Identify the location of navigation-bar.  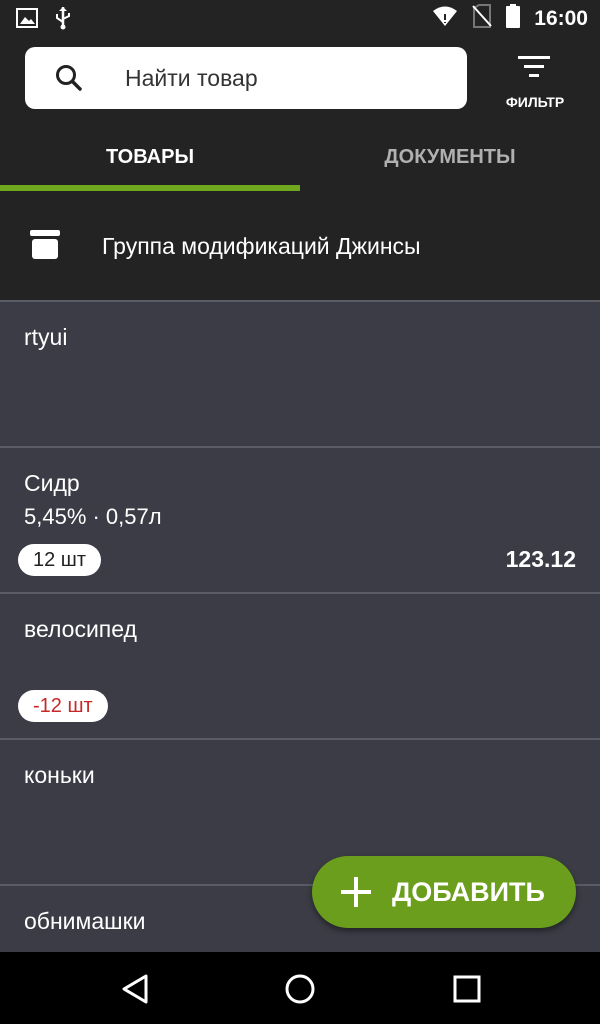
(300, 988).